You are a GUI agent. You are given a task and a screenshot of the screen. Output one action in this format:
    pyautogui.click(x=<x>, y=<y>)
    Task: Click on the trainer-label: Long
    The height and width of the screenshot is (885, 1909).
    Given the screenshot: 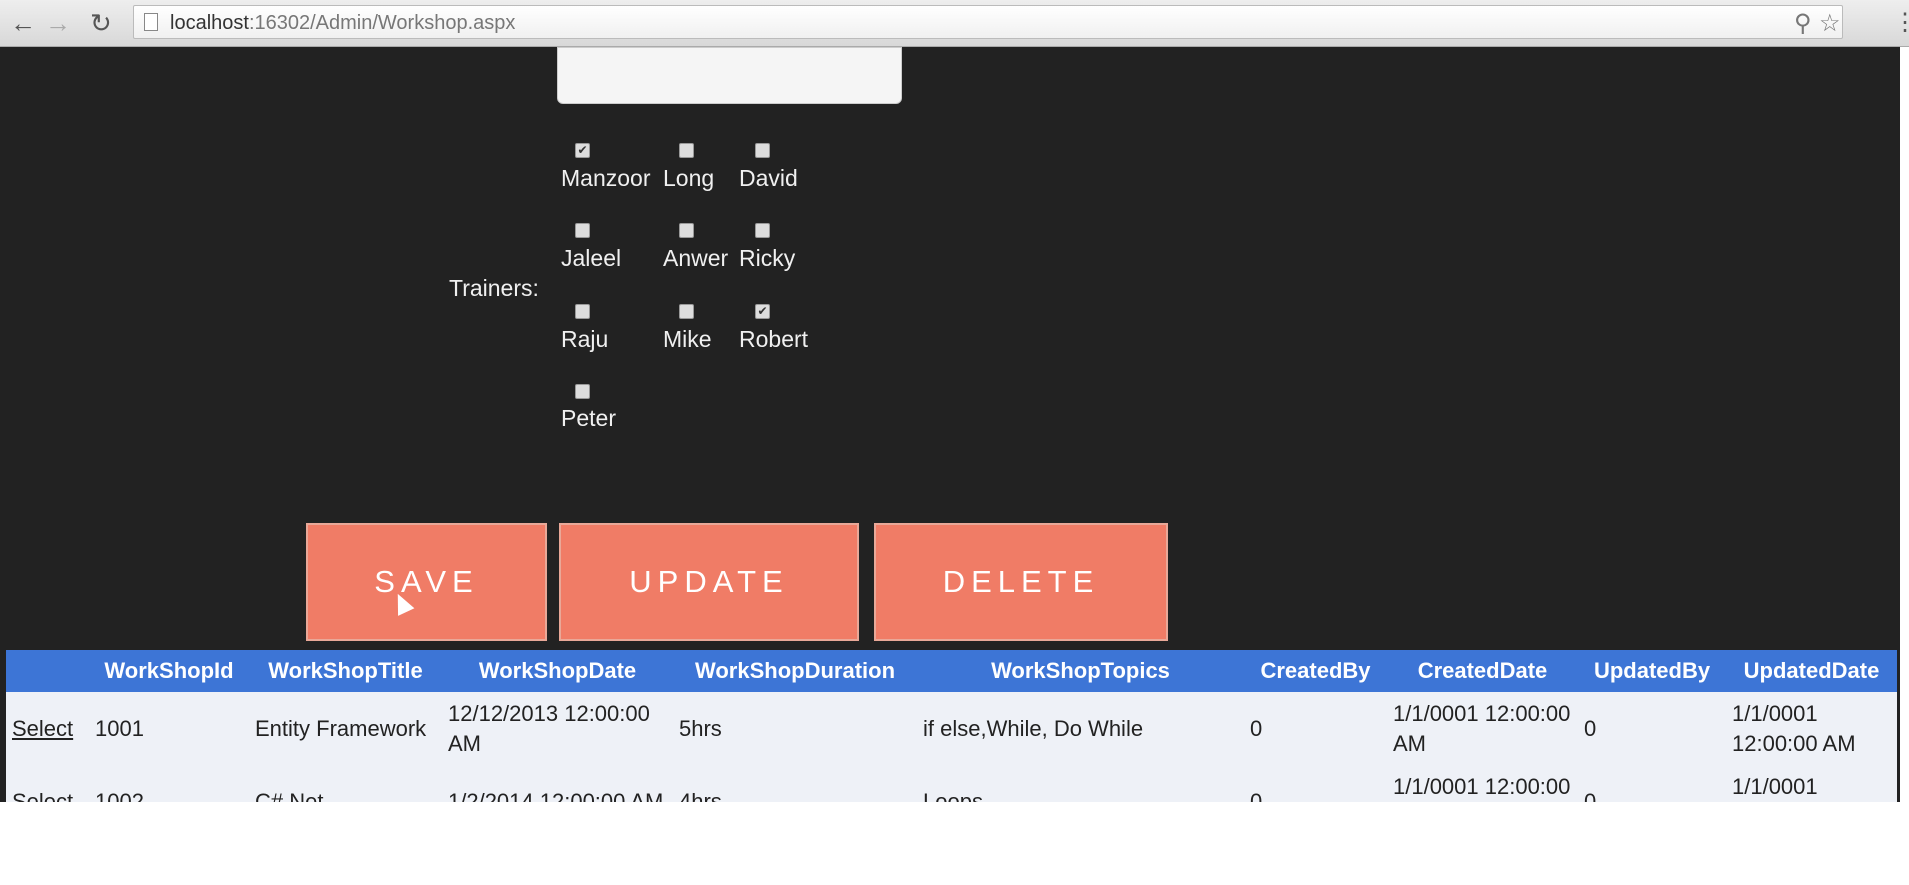 What is the action you would take?
    pyautogui.click(x=689, y=178)
    